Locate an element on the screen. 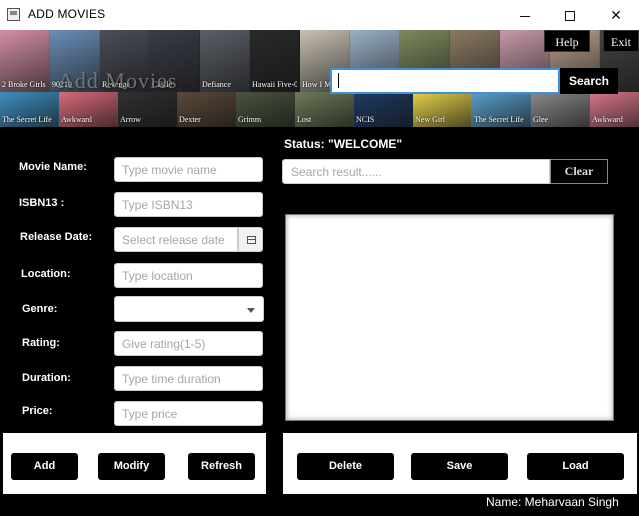  poster-caption: Defiance is located at coordinates (216, 84).